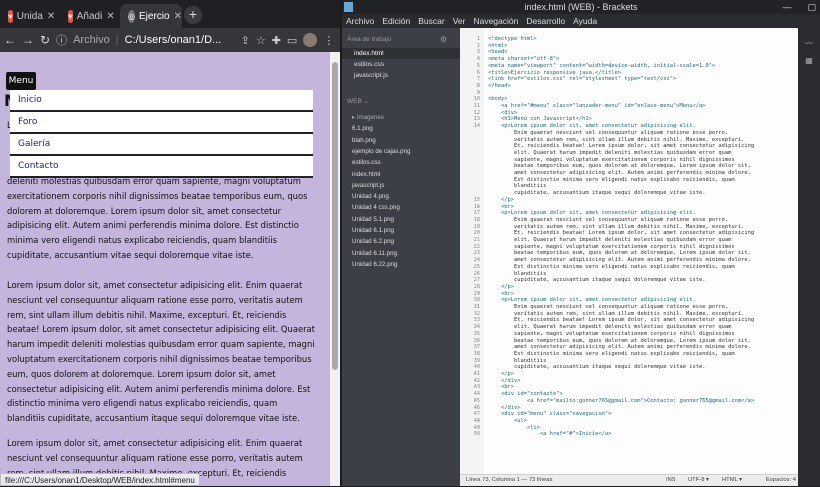  I want to click on menu-edicion: Edición, so click(396, 21).